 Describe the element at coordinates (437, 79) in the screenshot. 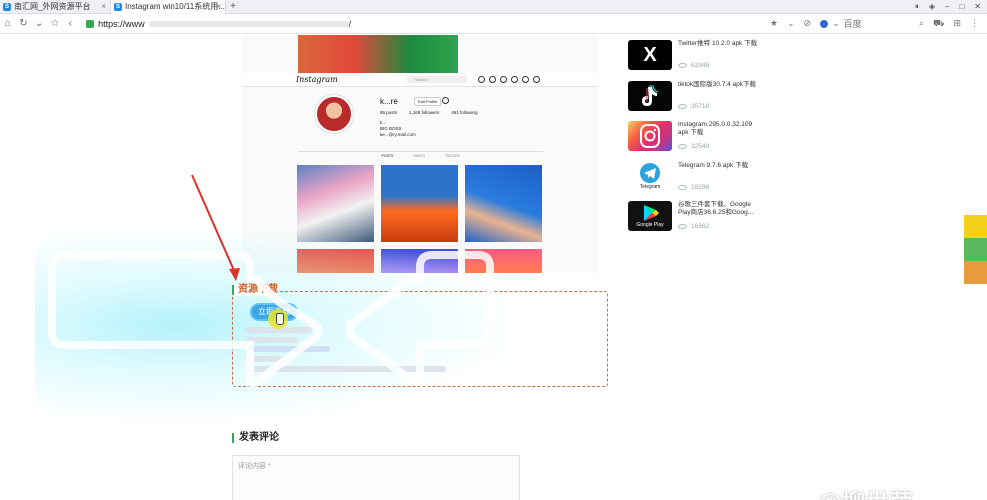

I see `instagram-search-box: Search` at that location.